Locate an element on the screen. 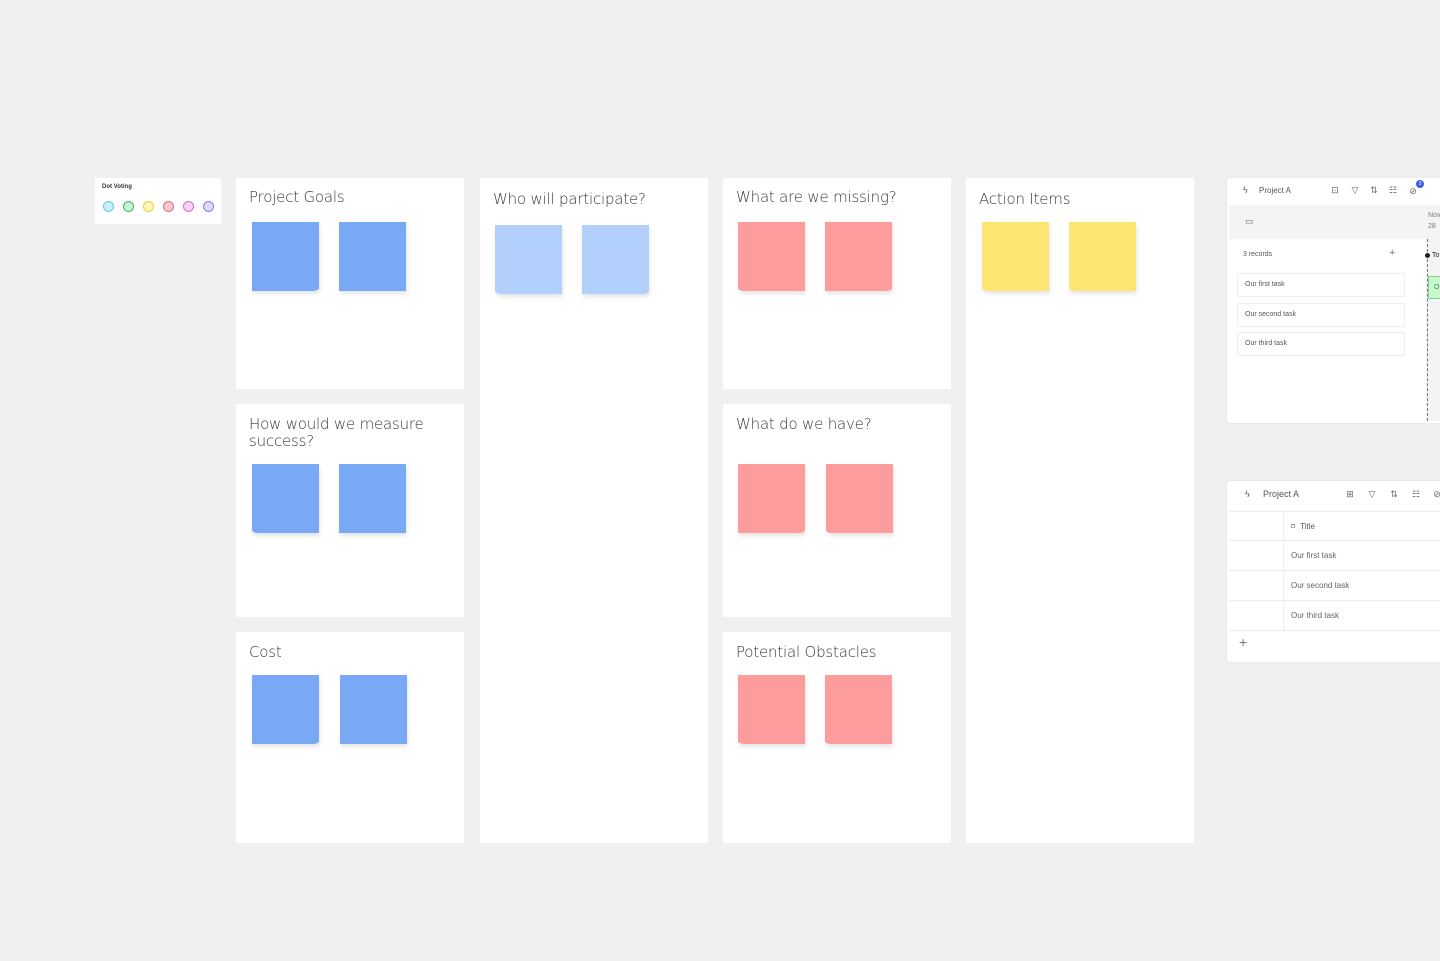 The image size is (1440, 961). cell-title: Our first task is located at coordinates (1313, 556).